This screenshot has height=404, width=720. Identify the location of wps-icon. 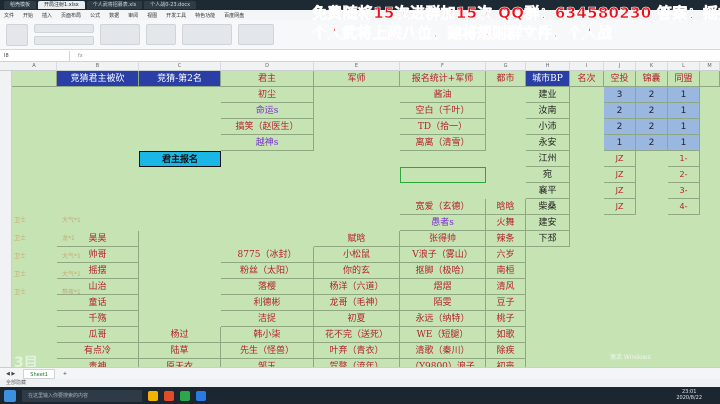
(185, 395).